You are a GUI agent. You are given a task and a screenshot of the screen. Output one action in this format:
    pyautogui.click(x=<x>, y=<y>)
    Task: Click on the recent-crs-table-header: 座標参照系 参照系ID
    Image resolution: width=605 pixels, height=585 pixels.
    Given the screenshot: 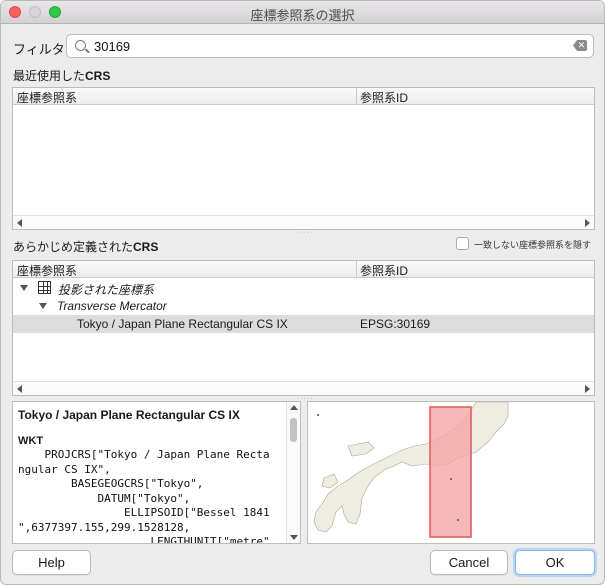 What is the action you would take?
    pyautogui.click(x=303, y=96)
    